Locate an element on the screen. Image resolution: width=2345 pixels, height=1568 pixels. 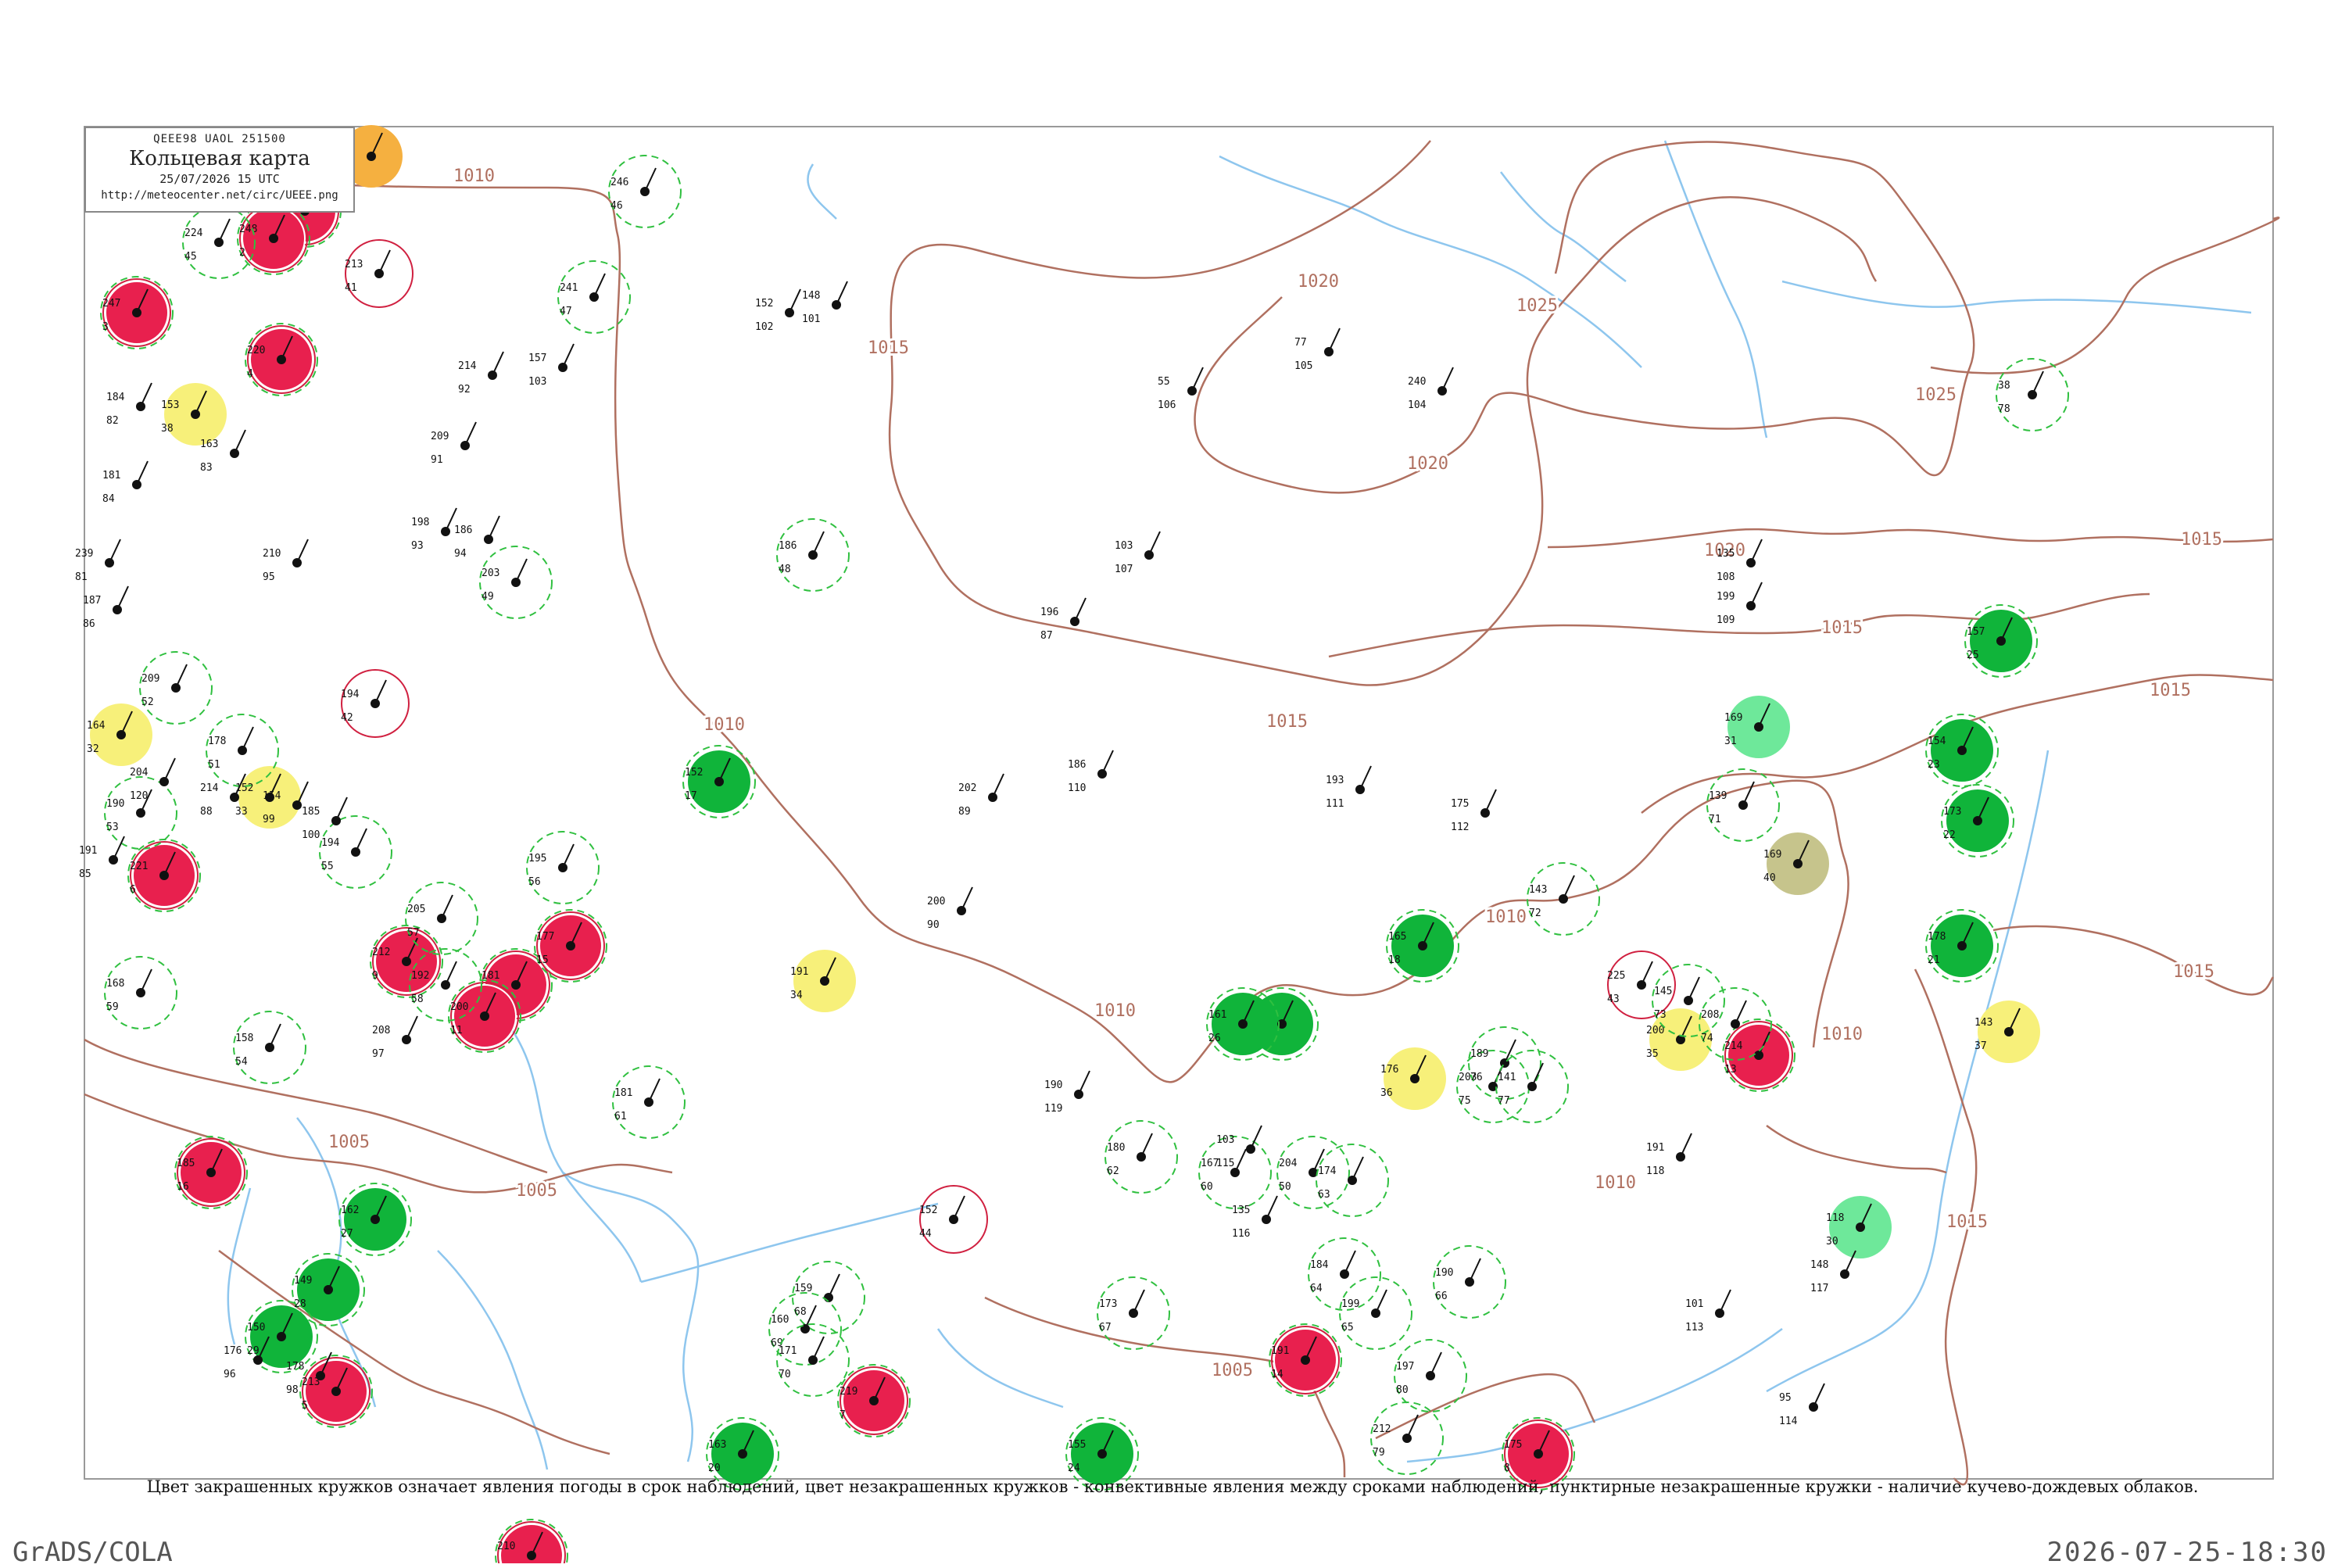
station-dash: 199 65 is located at coordinates (1375, 1313).